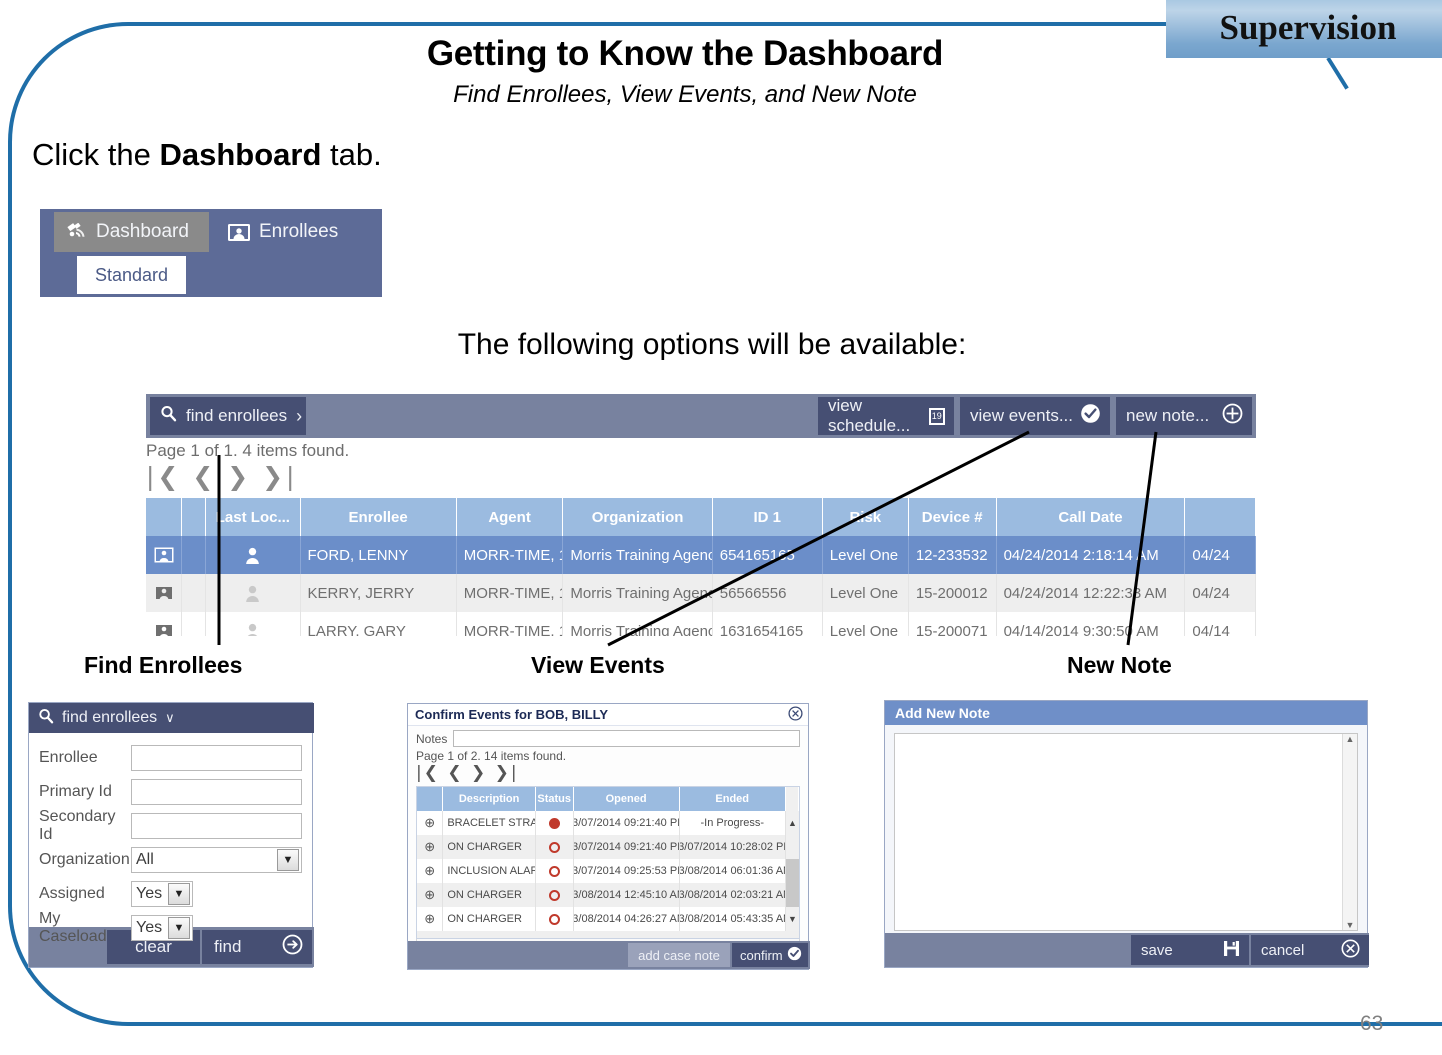  What do you see at coordinates (216, 860) in the screenshot?
I see `organization-select: All ▼` at bounding box center [216, 860].